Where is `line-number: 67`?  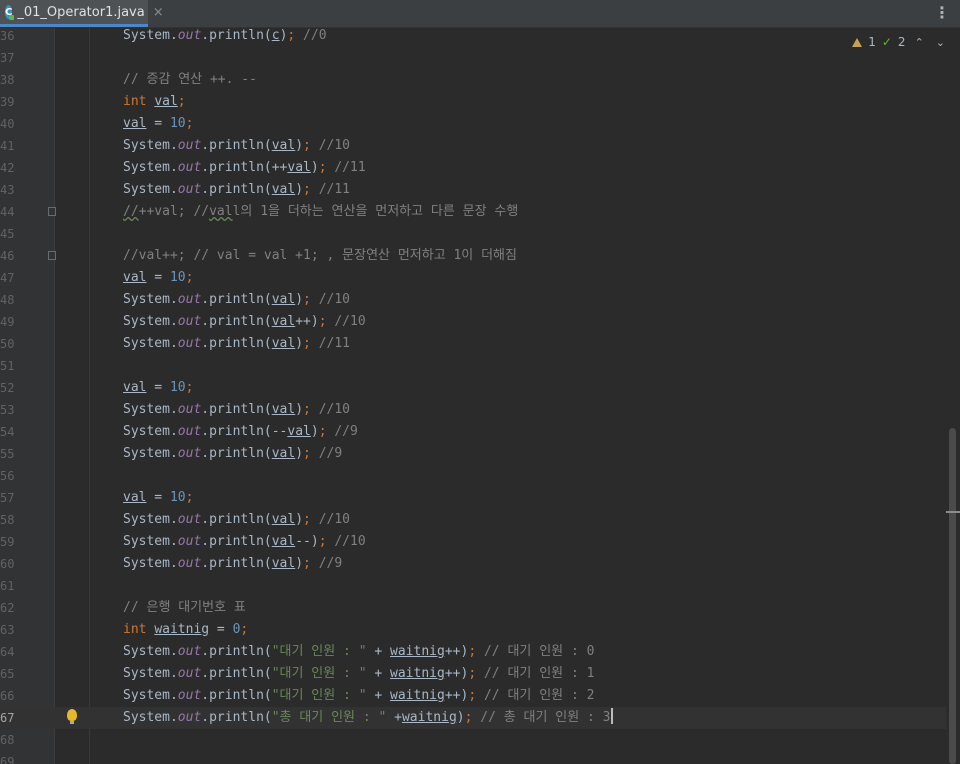
line-number: 67 is located at coordinates (7, 718).